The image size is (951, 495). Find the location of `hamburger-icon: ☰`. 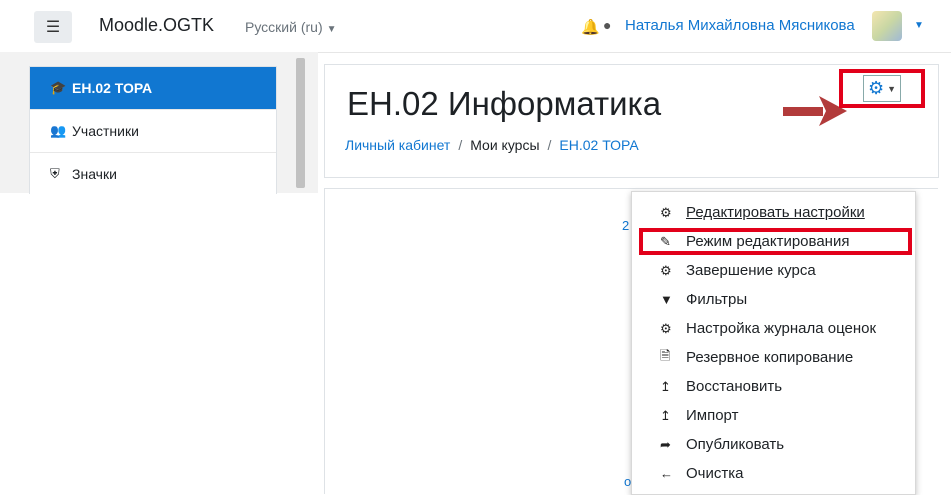

hamburger-icon: ☰ is located at coordinates (53, 27).